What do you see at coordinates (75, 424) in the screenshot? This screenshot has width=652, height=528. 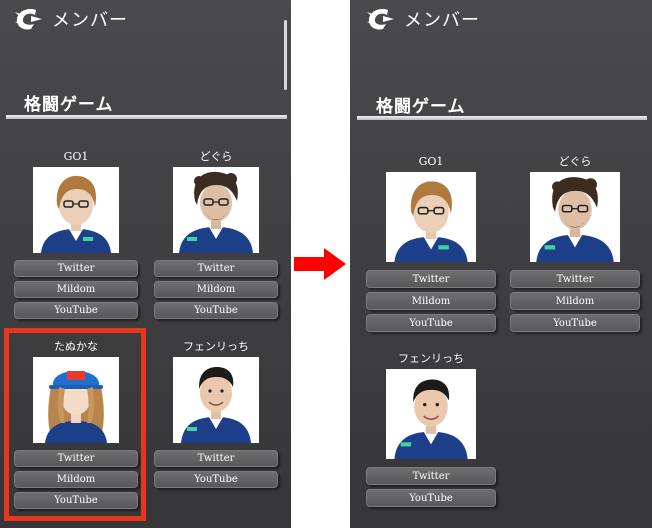 I see `highlight-box` at bounding box center [75, 424].